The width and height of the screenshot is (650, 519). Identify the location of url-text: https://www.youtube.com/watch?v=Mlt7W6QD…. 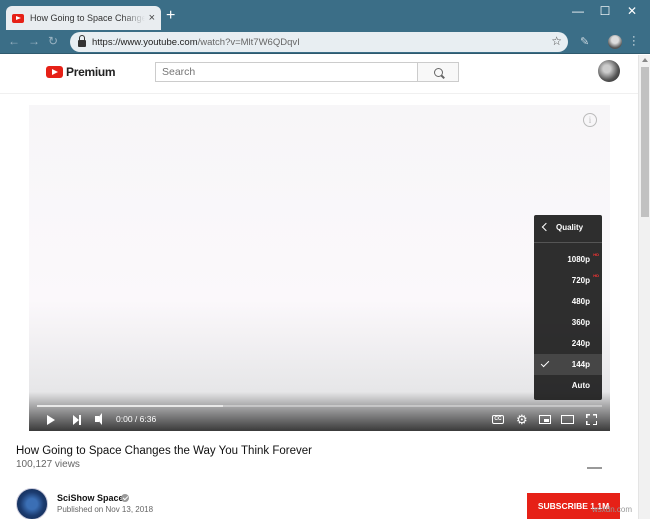
(196, 42).